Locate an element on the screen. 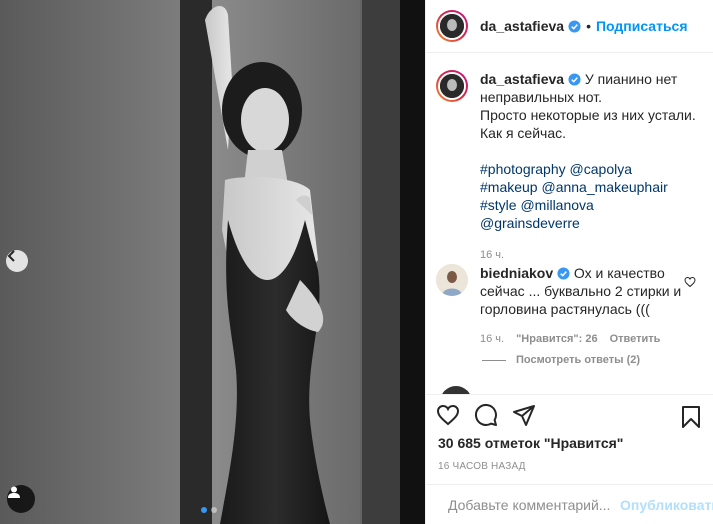  view-replies-button: Посмотреть ответы (2) is located at coordinates (561, 360).